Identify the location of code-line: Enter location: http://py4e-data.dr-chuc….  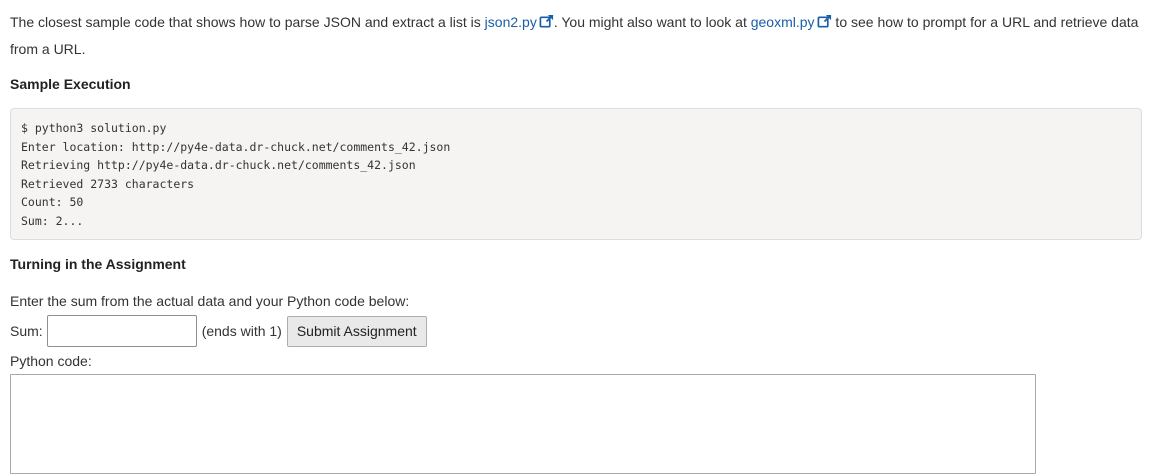
(236, 146).